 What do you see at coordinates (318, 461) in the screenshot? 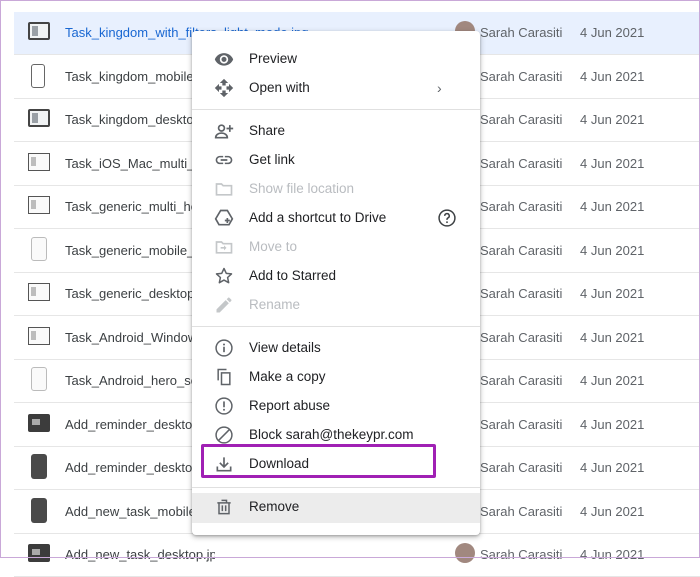
I see `download-highlight` at bounding box center [318, 461].